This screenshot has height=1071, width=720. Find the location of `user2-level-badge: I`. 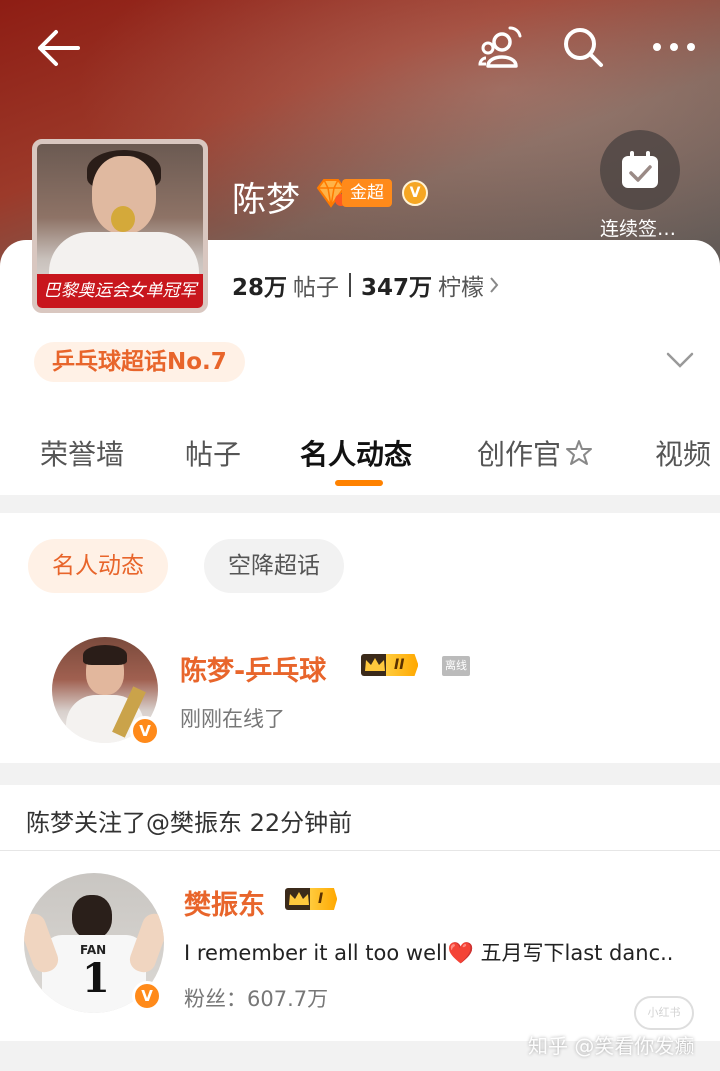

user2-level-badge: I is located at coordinates (311, 899).